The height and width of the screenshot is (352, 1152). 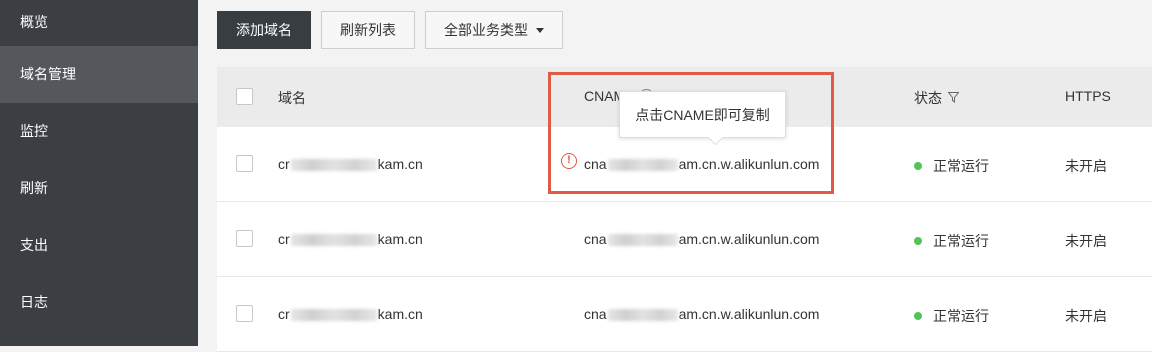 What do you see at coordinates (540, 30) in the screenshot?
I see `caret-down-icon` at bounding box center [540, 30].